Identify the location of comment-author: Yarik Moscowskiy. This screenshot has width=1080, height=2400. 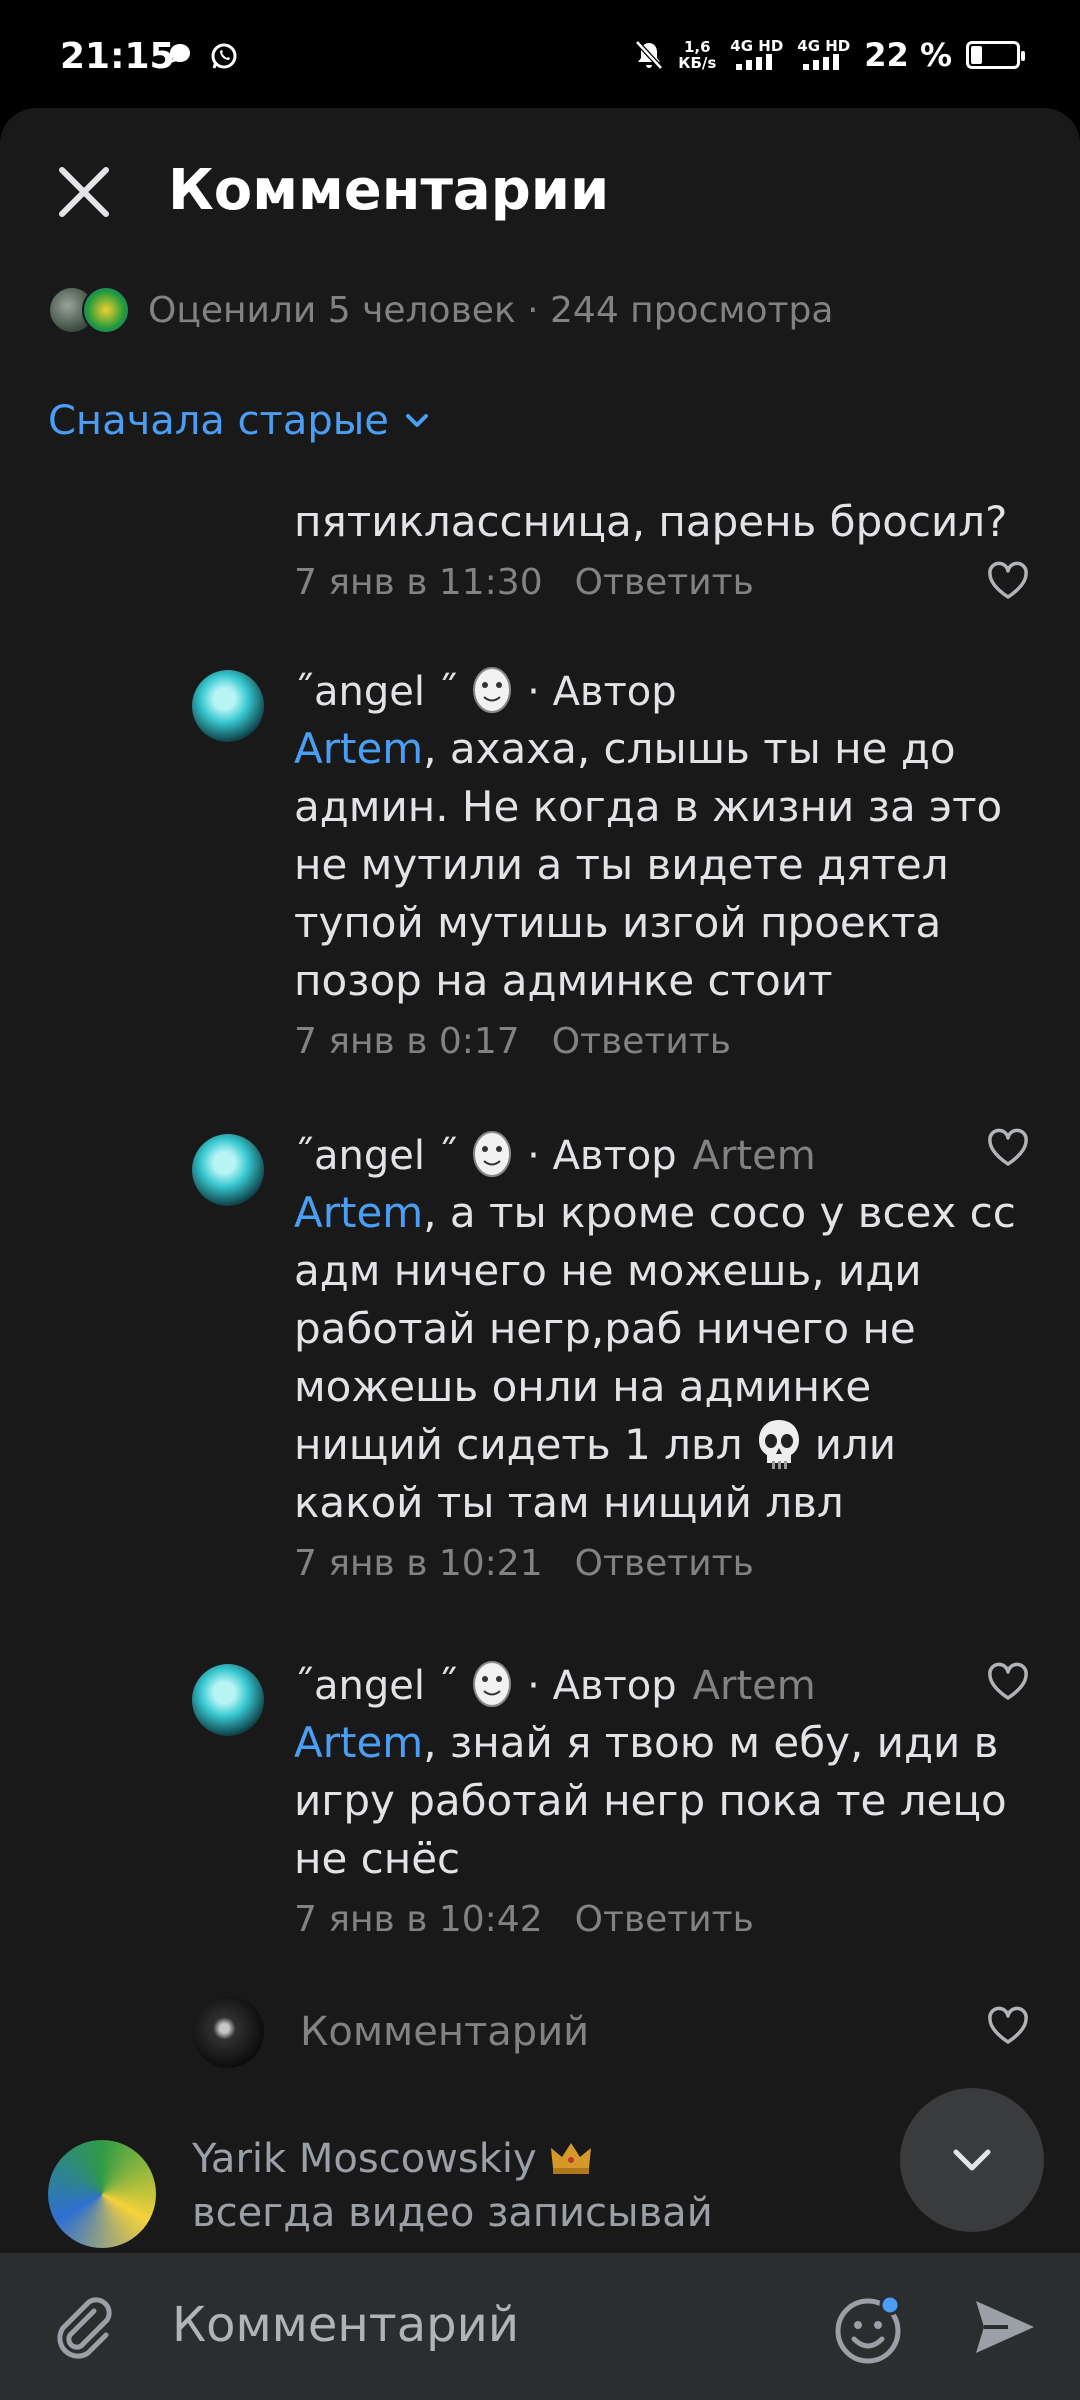
(392, 2159).